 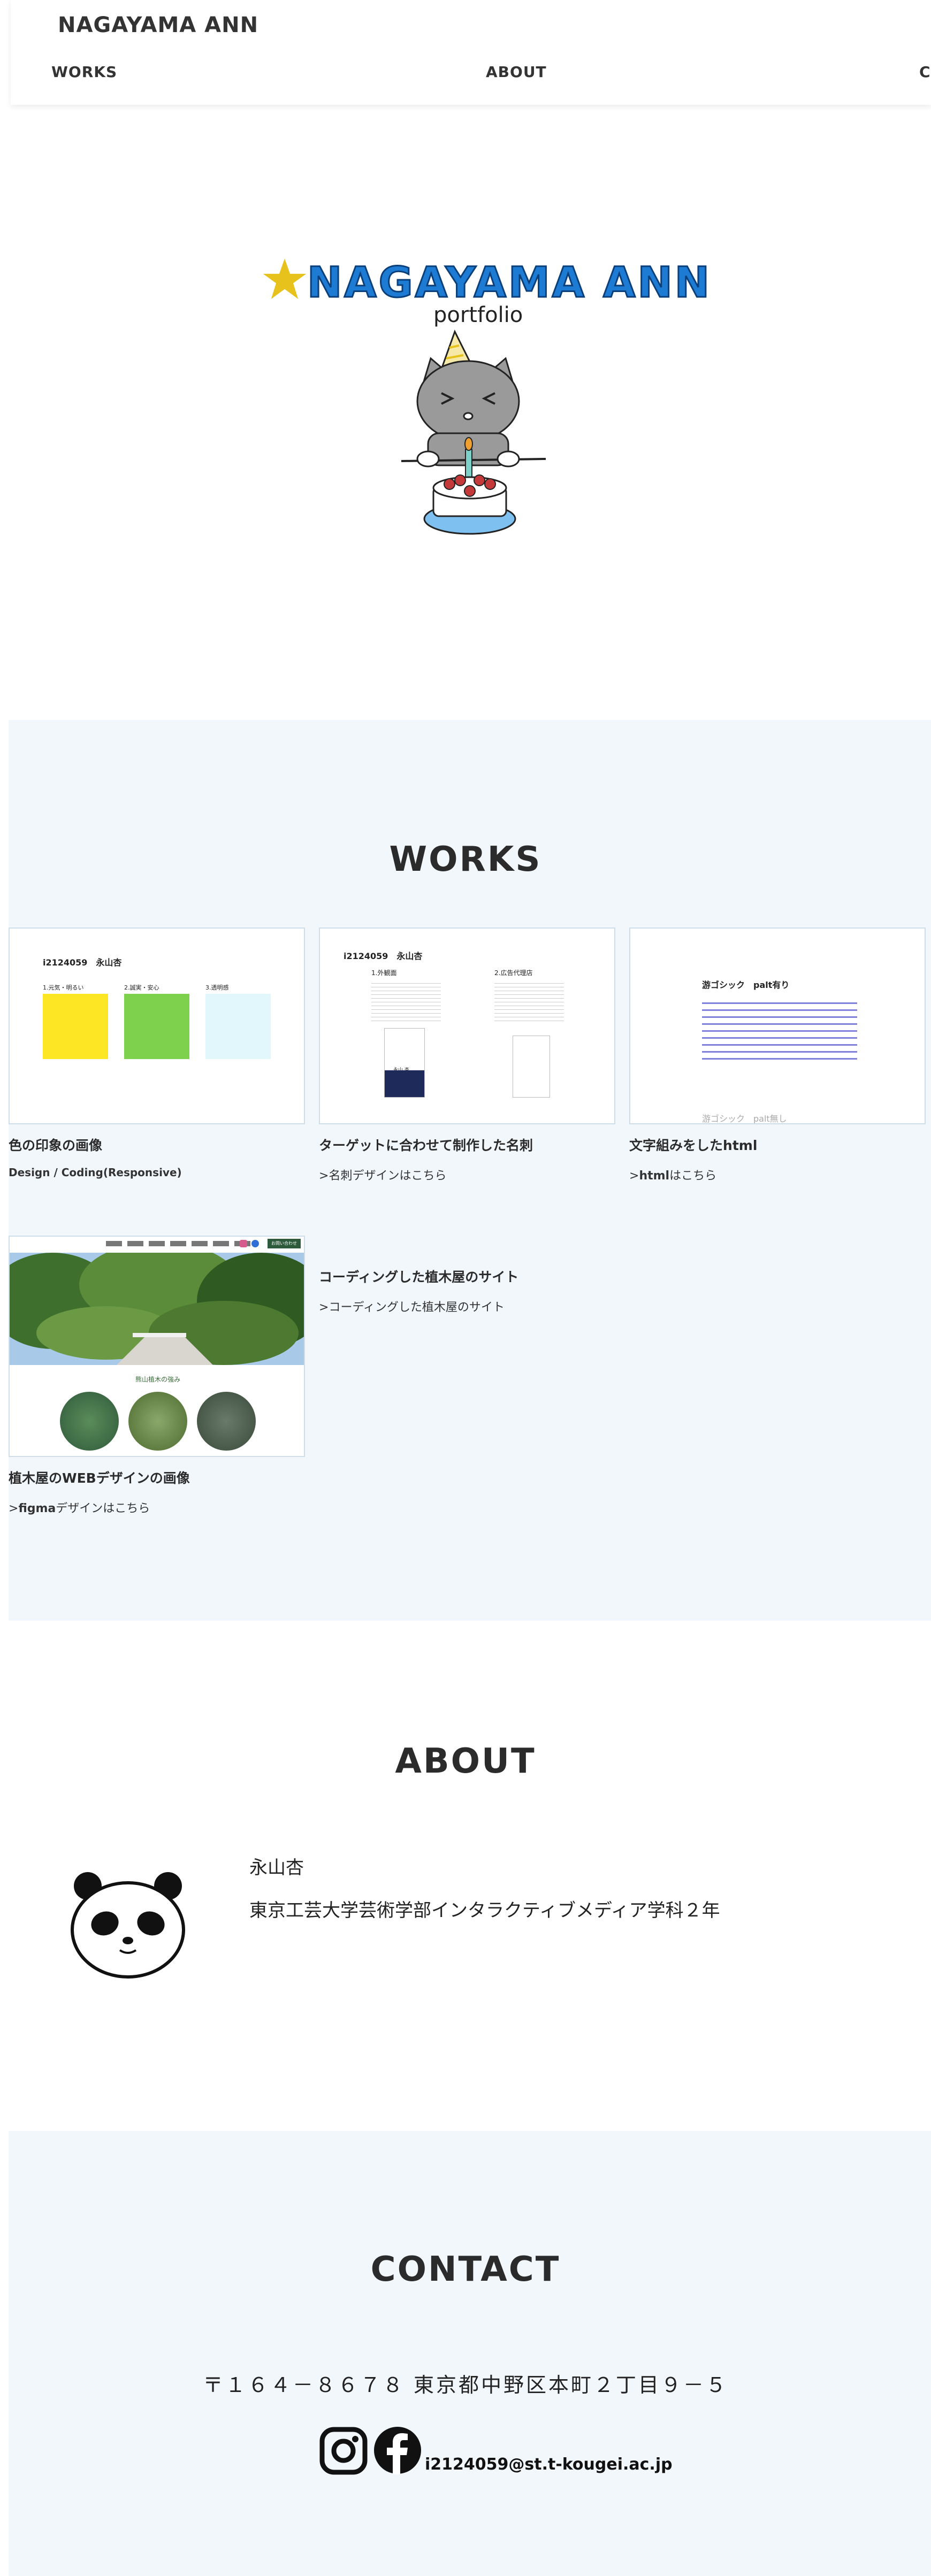 I want to click on work-link: >figmaデザインはこちら, so click(x=79, y=1507).